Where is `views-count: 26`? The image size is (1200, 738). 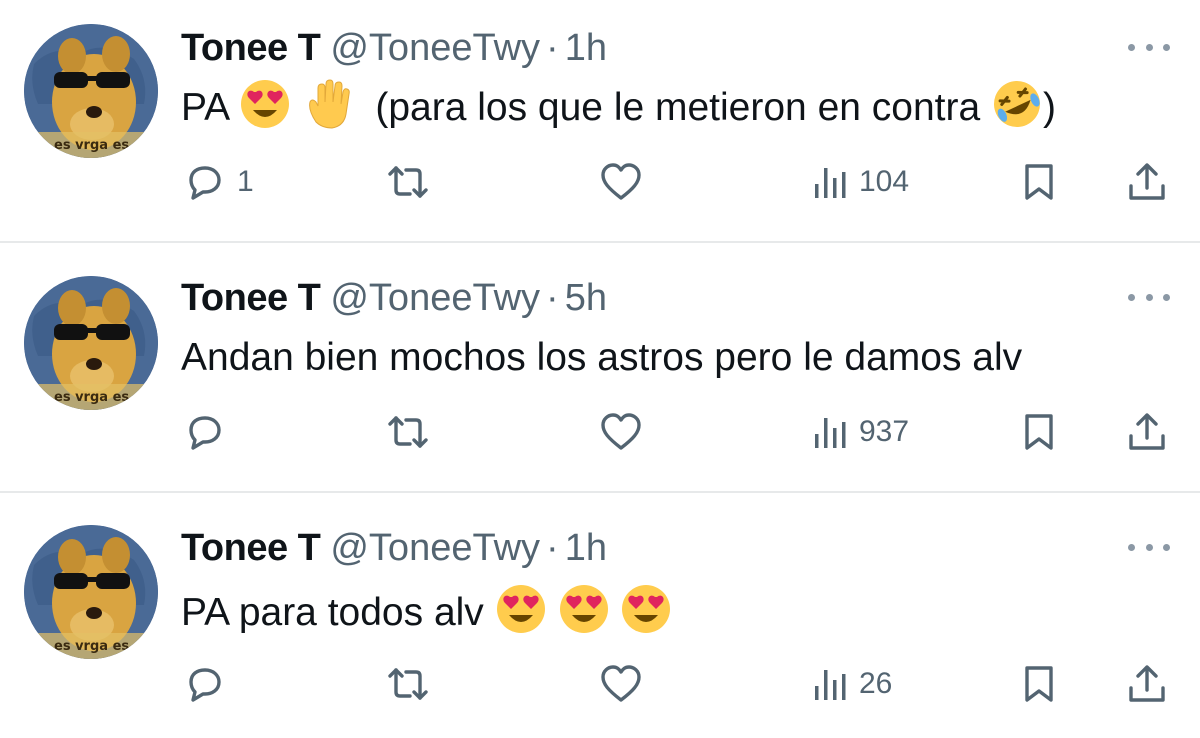 views-count: 26 is located at coordinates (876, 683).